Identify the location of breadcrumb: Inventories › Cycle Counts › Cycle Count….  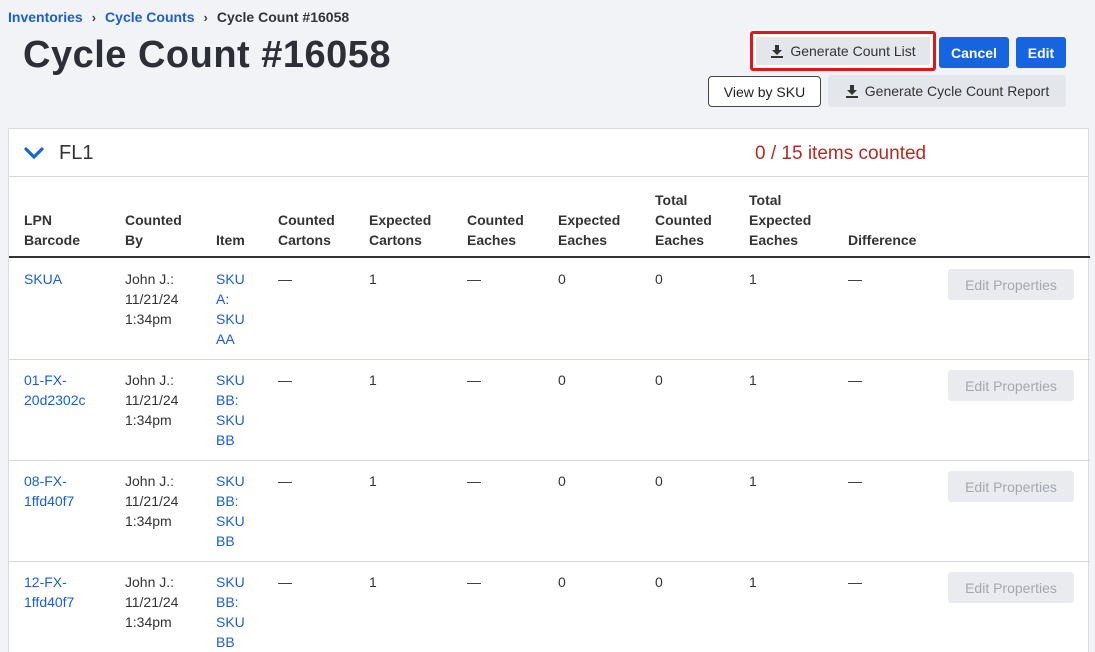
(178, 17).